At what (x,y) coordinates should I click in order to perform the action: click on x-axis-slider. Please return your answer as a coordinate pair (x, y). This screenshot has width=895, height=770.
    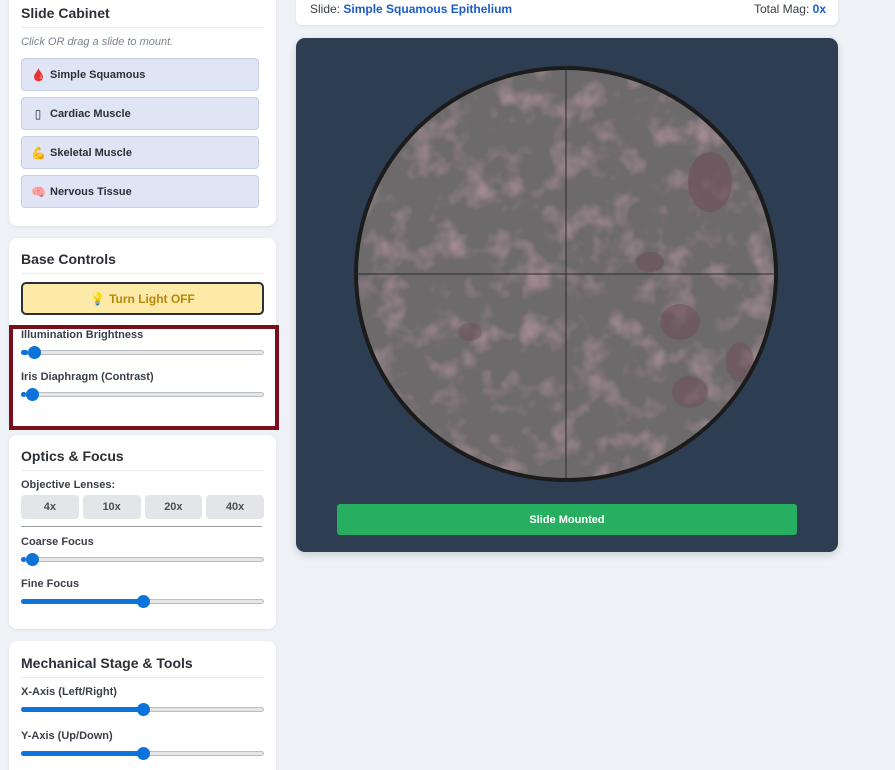
    Looking at the image, I should click on (142, 709).